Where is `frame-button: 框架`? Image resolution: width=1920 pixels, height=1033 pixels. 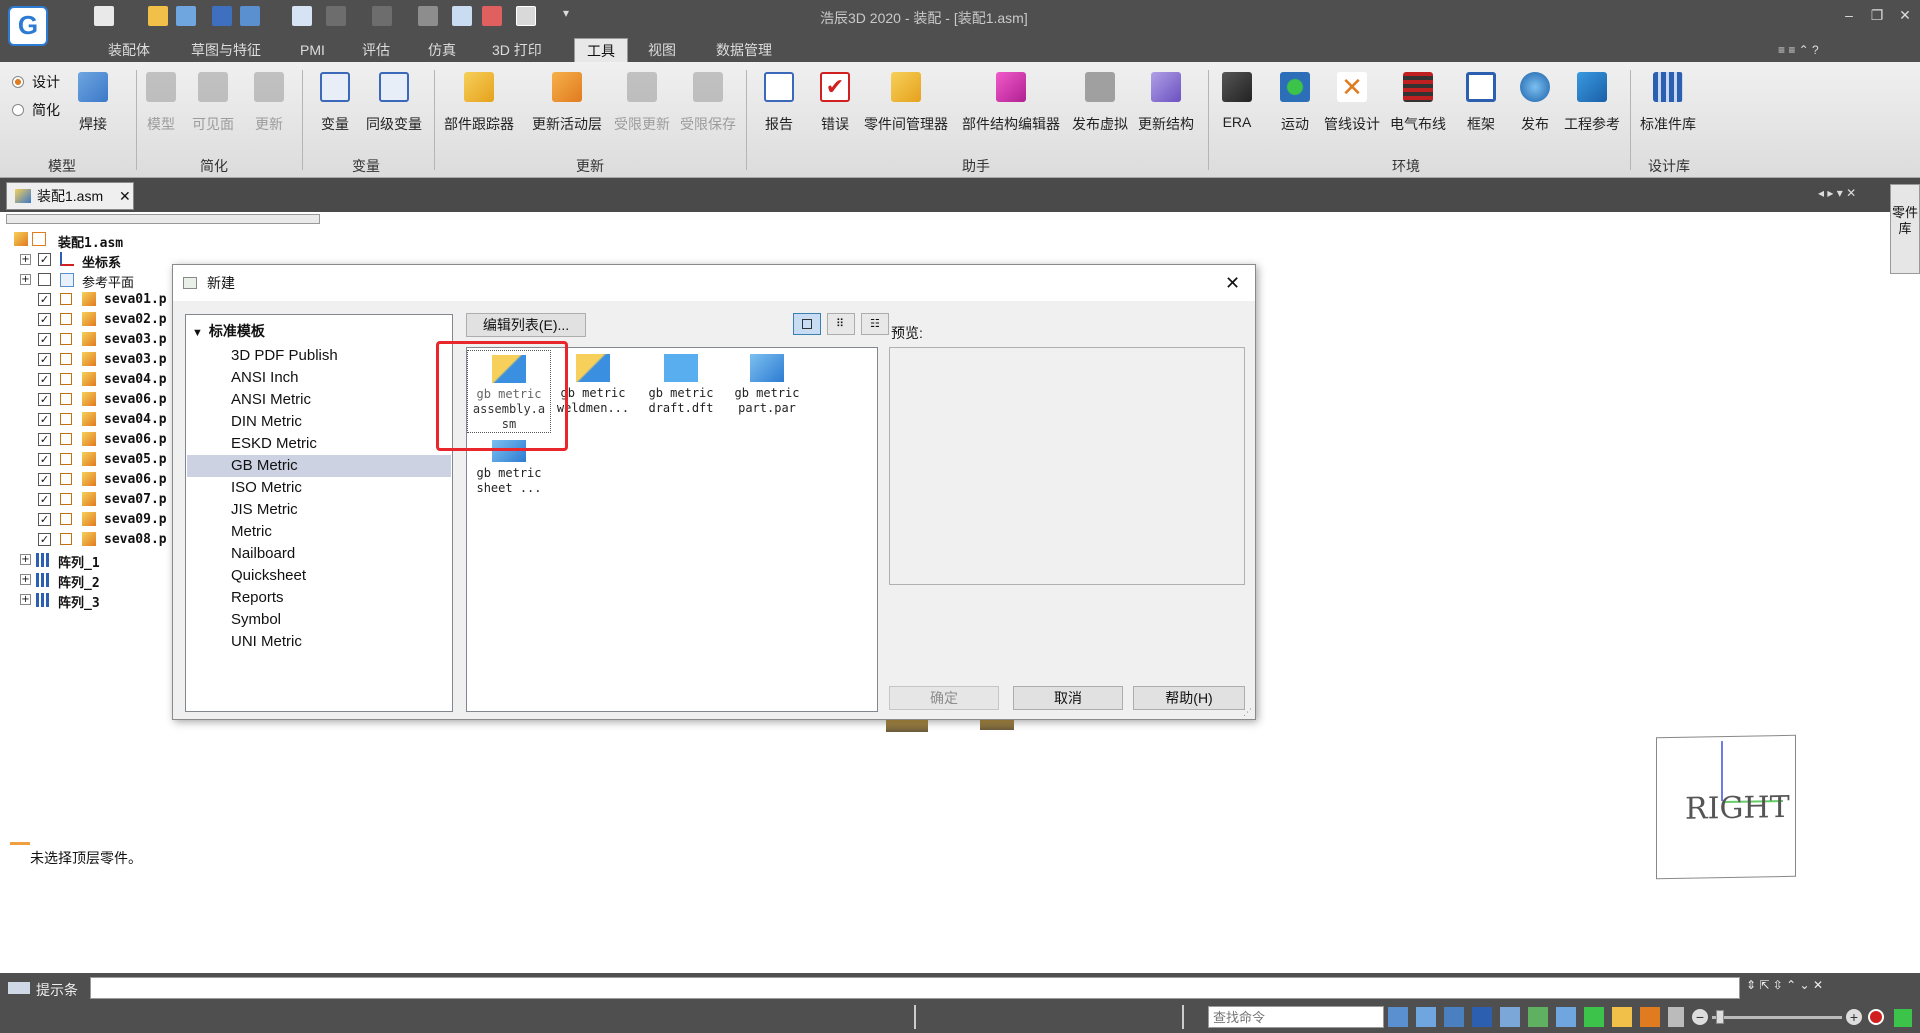 frame-button: 框架 is located at coordinates (1481, 103).